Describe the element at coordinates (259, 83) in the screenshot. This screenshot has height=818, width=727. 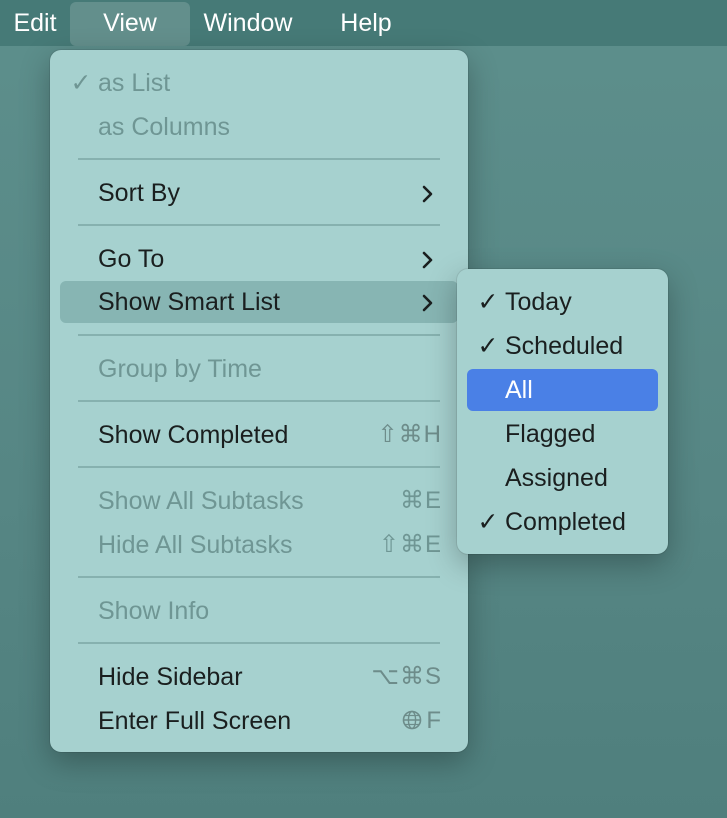
I see `menu-item-as-list: ✓ as List` at that location.